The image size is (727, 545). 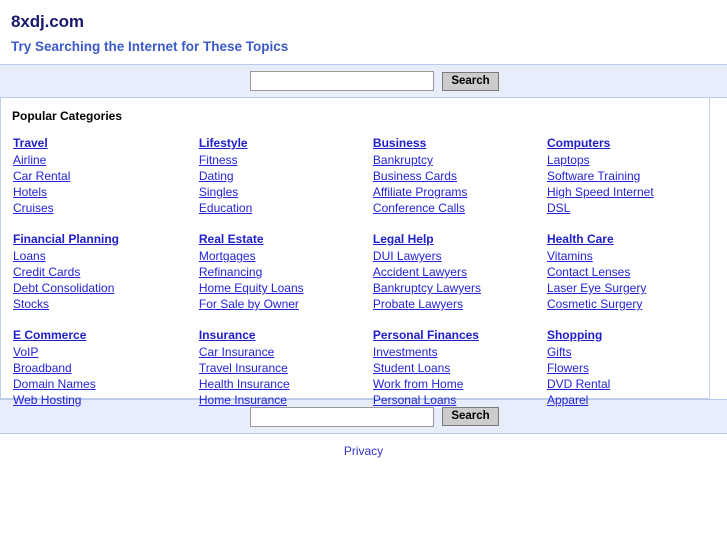 I want to click on category-link: Affiliate Programs, so click(x=420, y=192).